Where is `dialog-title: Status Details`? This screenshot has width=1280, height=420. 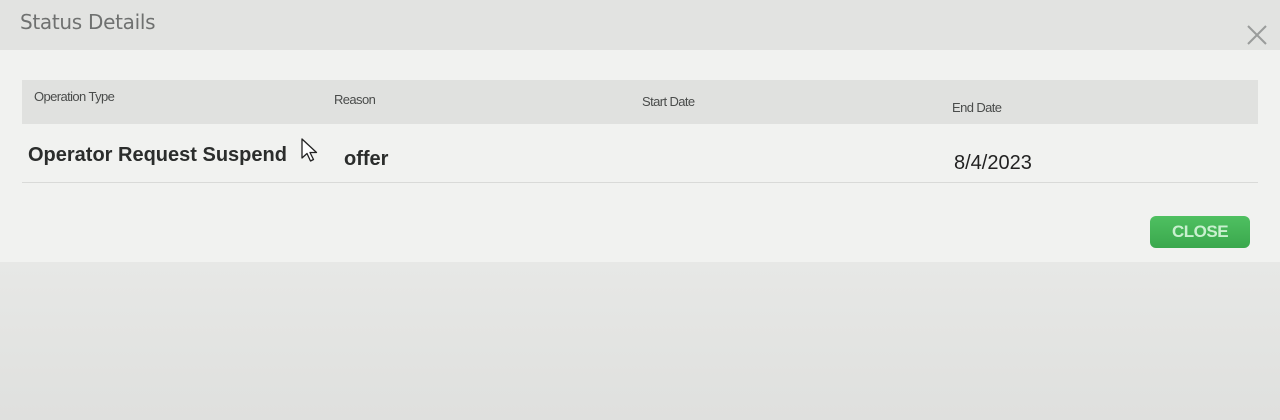 dialog-title: Status Details is located at coordinates (88, 22).